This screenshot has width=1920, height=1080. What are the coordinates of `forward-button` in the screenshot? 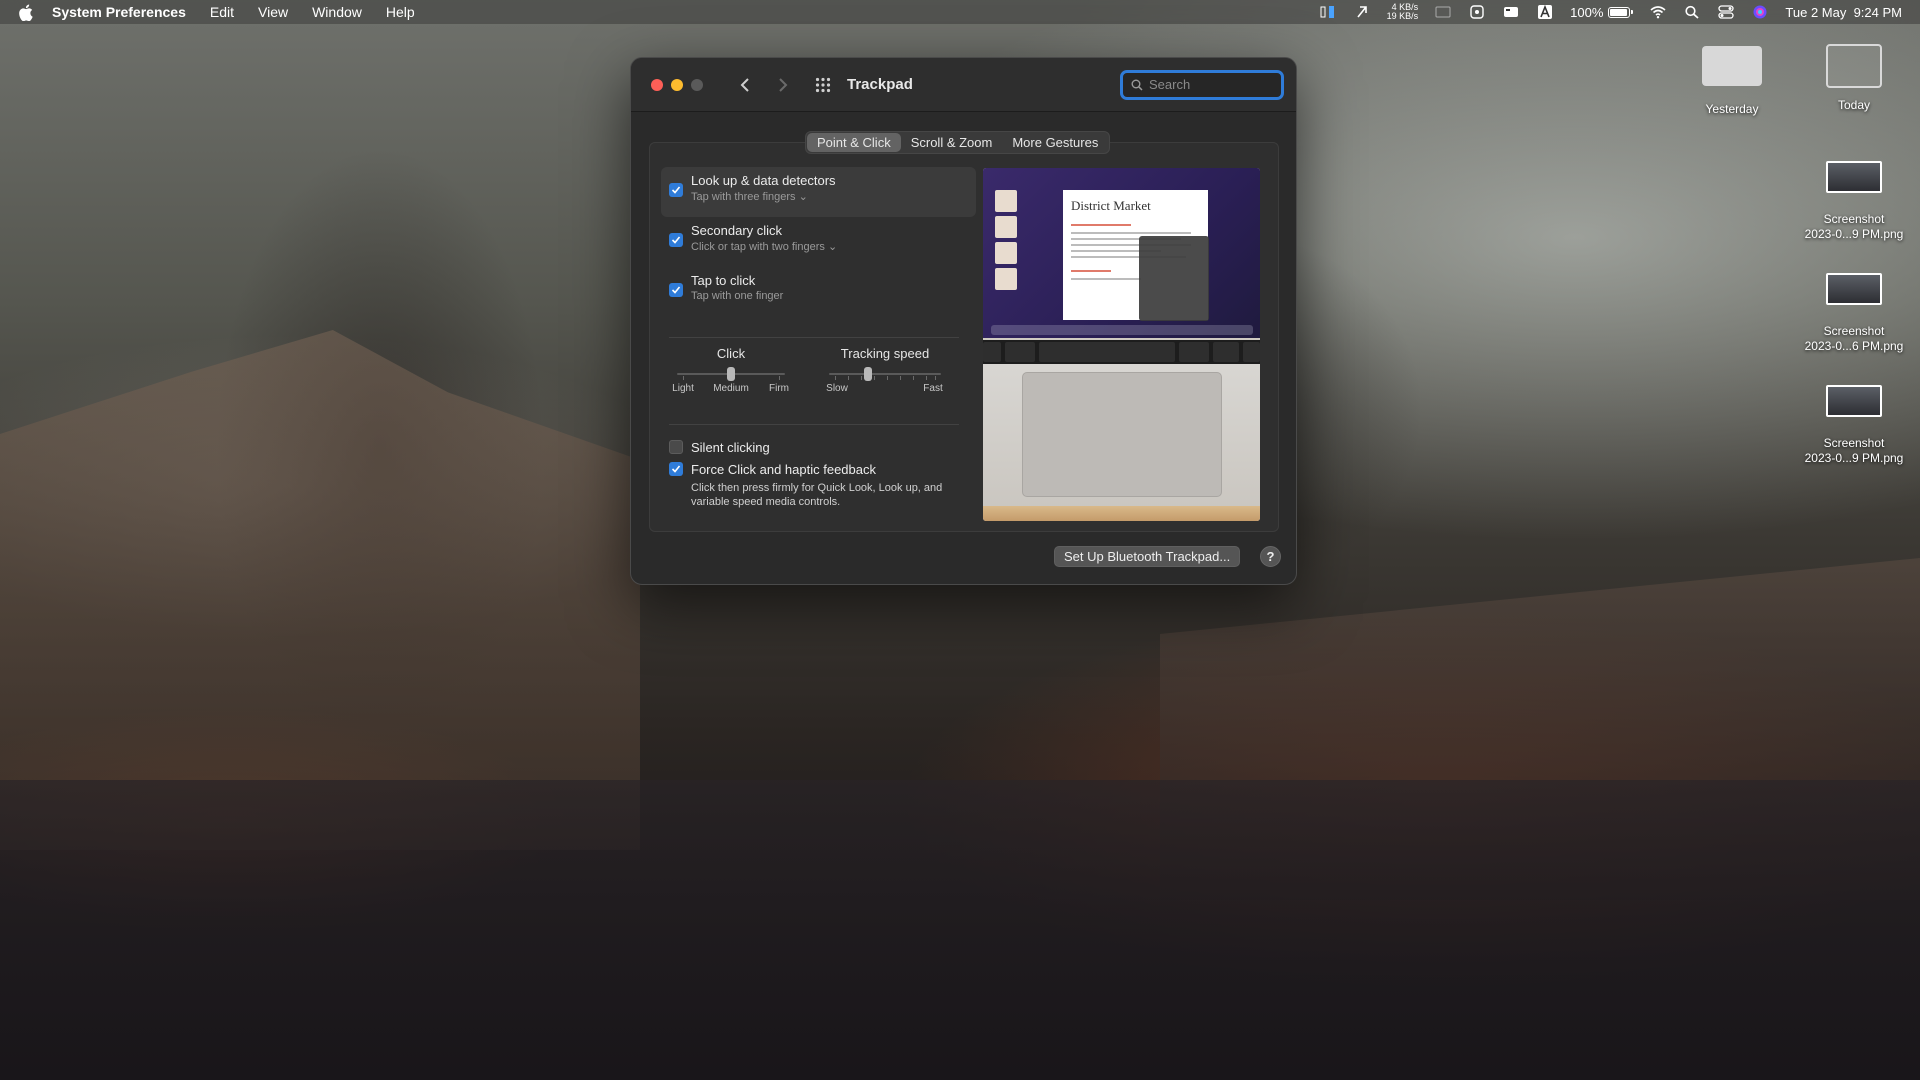 It's located at (783, 85).